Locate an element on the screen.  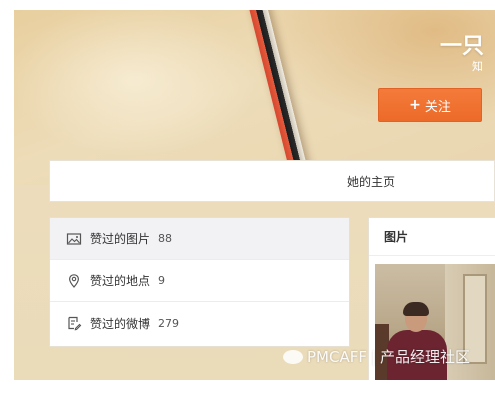
follow-button-label: 关注 is located at coordinates (437, 107).